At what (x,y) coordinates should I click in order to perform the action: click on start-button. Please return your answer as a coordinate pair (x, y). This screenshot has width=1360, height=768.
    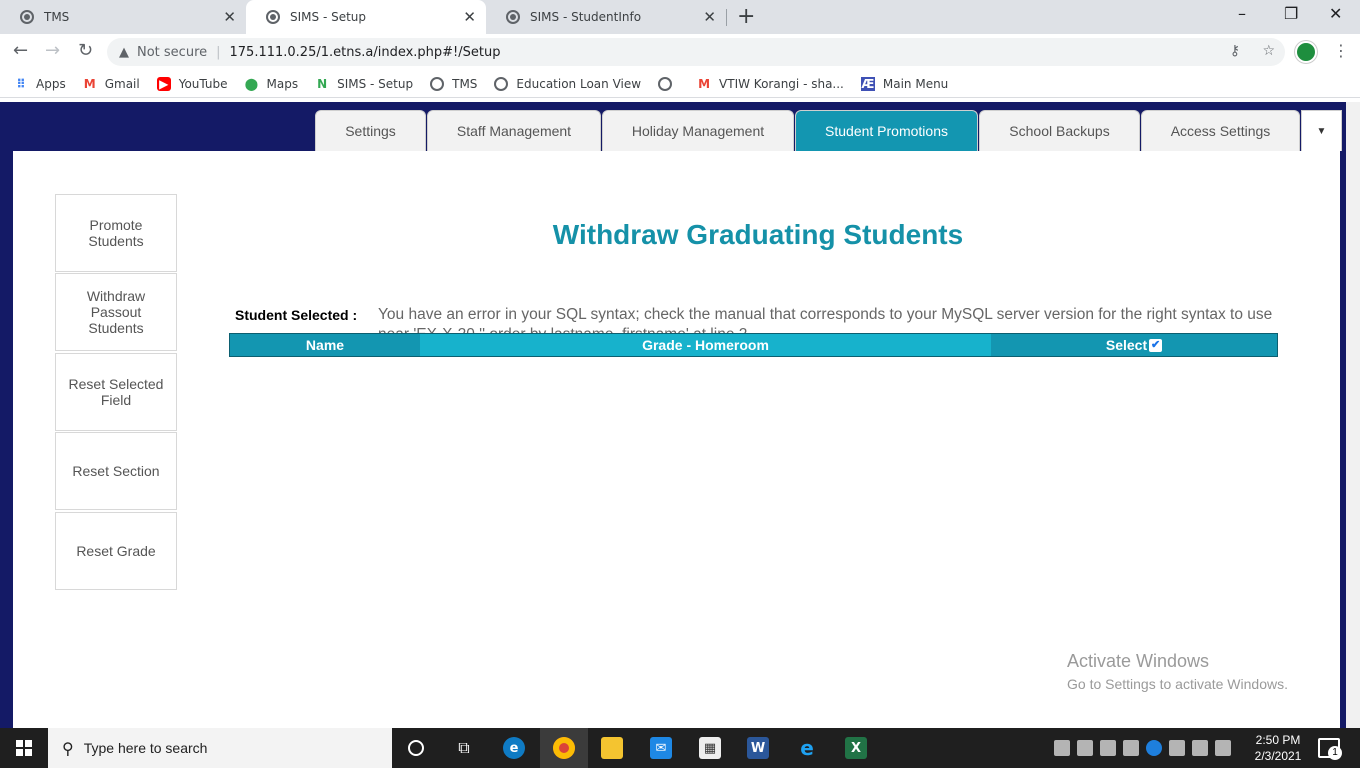
    Looking at the image, I should click on (24, 748).